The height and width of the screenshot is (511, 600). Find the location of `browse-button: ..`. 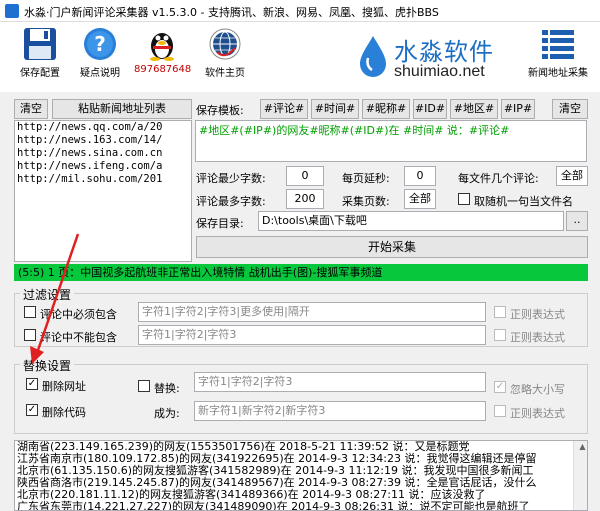

browse-button: .. is located at coordinates (577, 221).